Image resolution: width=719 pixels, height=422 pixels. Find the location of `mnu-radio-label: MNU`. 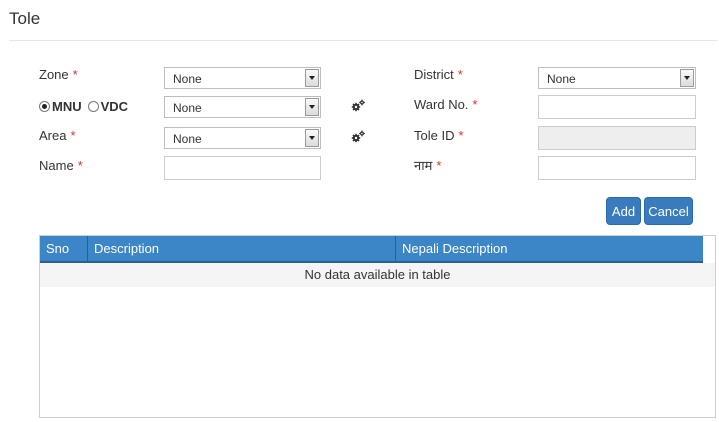

mnu-radio-label: MNU is located at coordinates (67, 106).